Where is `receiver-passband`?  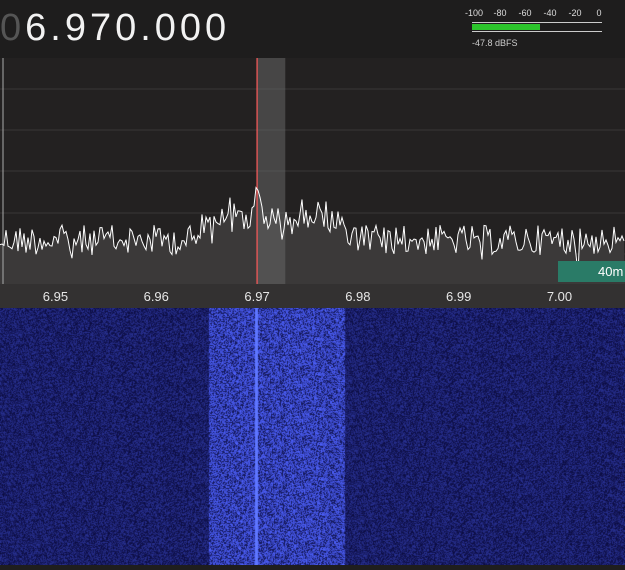
receiver-passband is located at coordinates (271, 171).